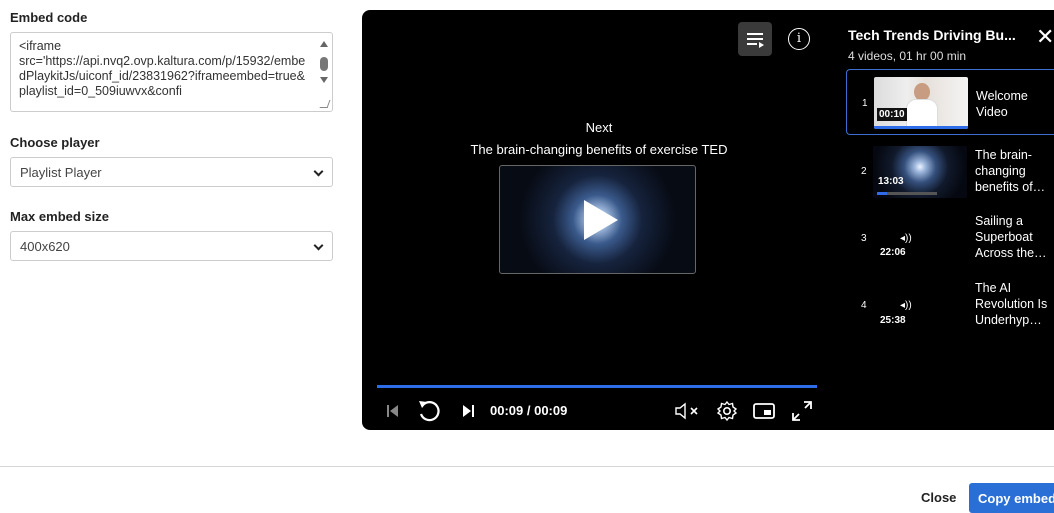 This screenshot has height=513, width=1054. Describe the element at coordinates (764, 411) in the screenshot. I see `picture-in-picture-icon` at that location.